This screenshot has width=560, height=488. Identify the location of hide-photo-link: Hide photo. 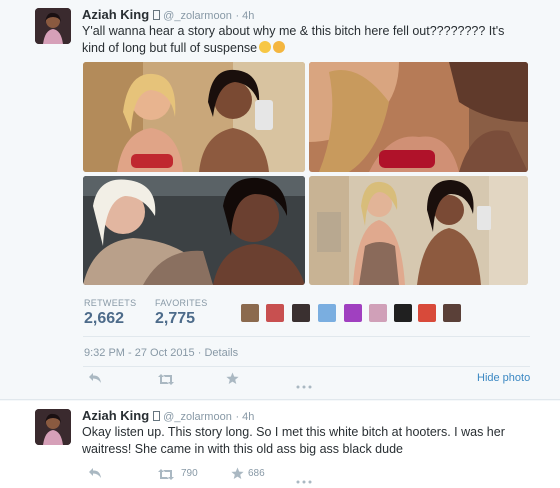
(503, 378).